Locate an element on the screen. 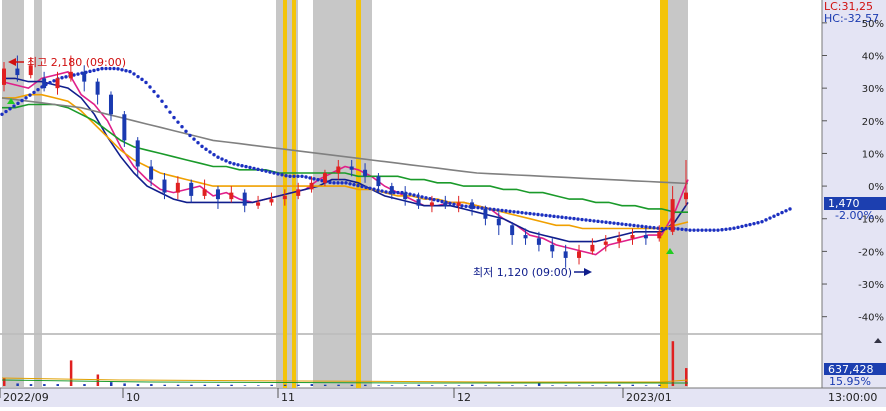  y-tick-label: 10% is located at coordinates (873, 154).